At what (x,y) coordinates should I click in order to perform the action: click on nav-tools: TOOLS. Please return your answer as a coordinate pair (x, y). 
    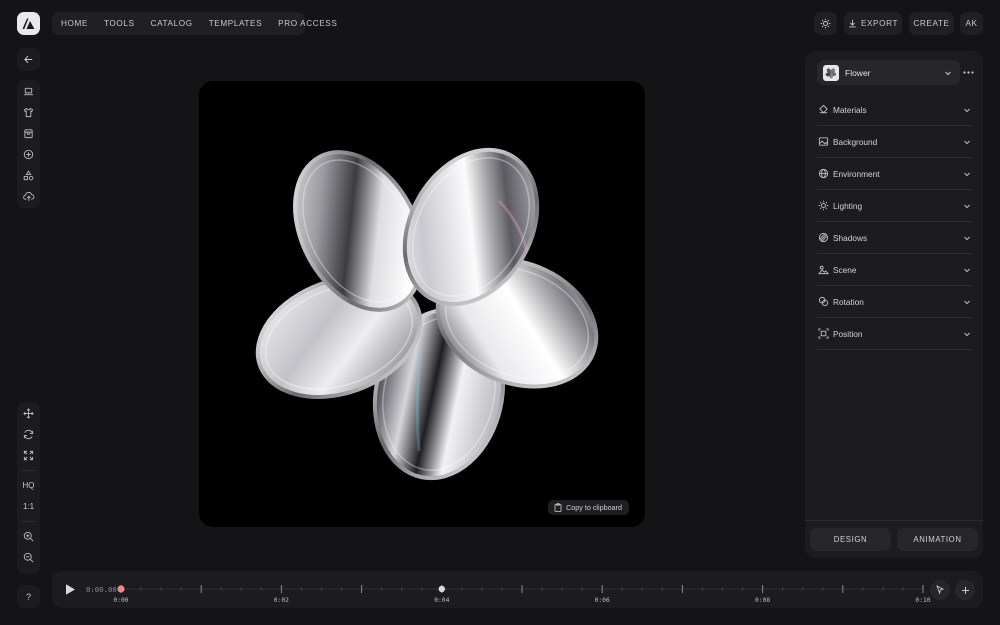
    Looking at the image, I should click on (119, 23).